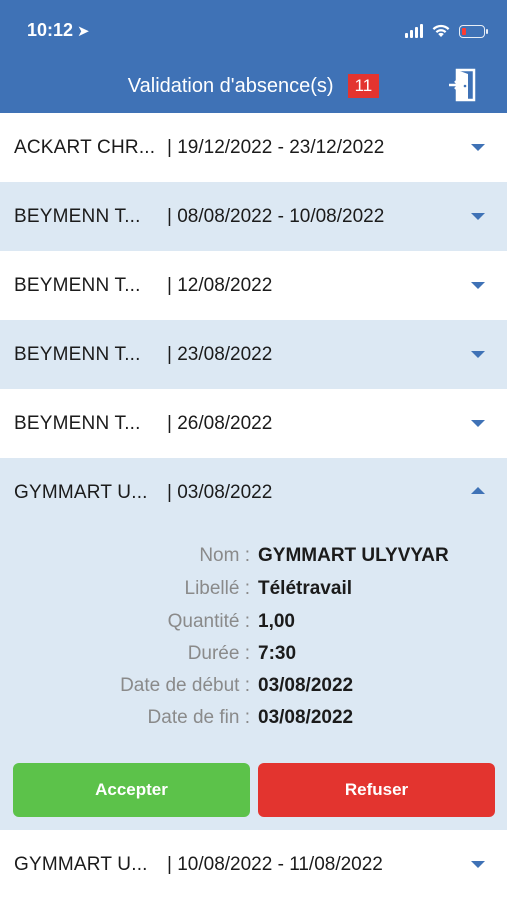  What do you see at coordinates (363, 86) in the screenshot?
I see `count-badge: 11` at bounding box center [363, 86].